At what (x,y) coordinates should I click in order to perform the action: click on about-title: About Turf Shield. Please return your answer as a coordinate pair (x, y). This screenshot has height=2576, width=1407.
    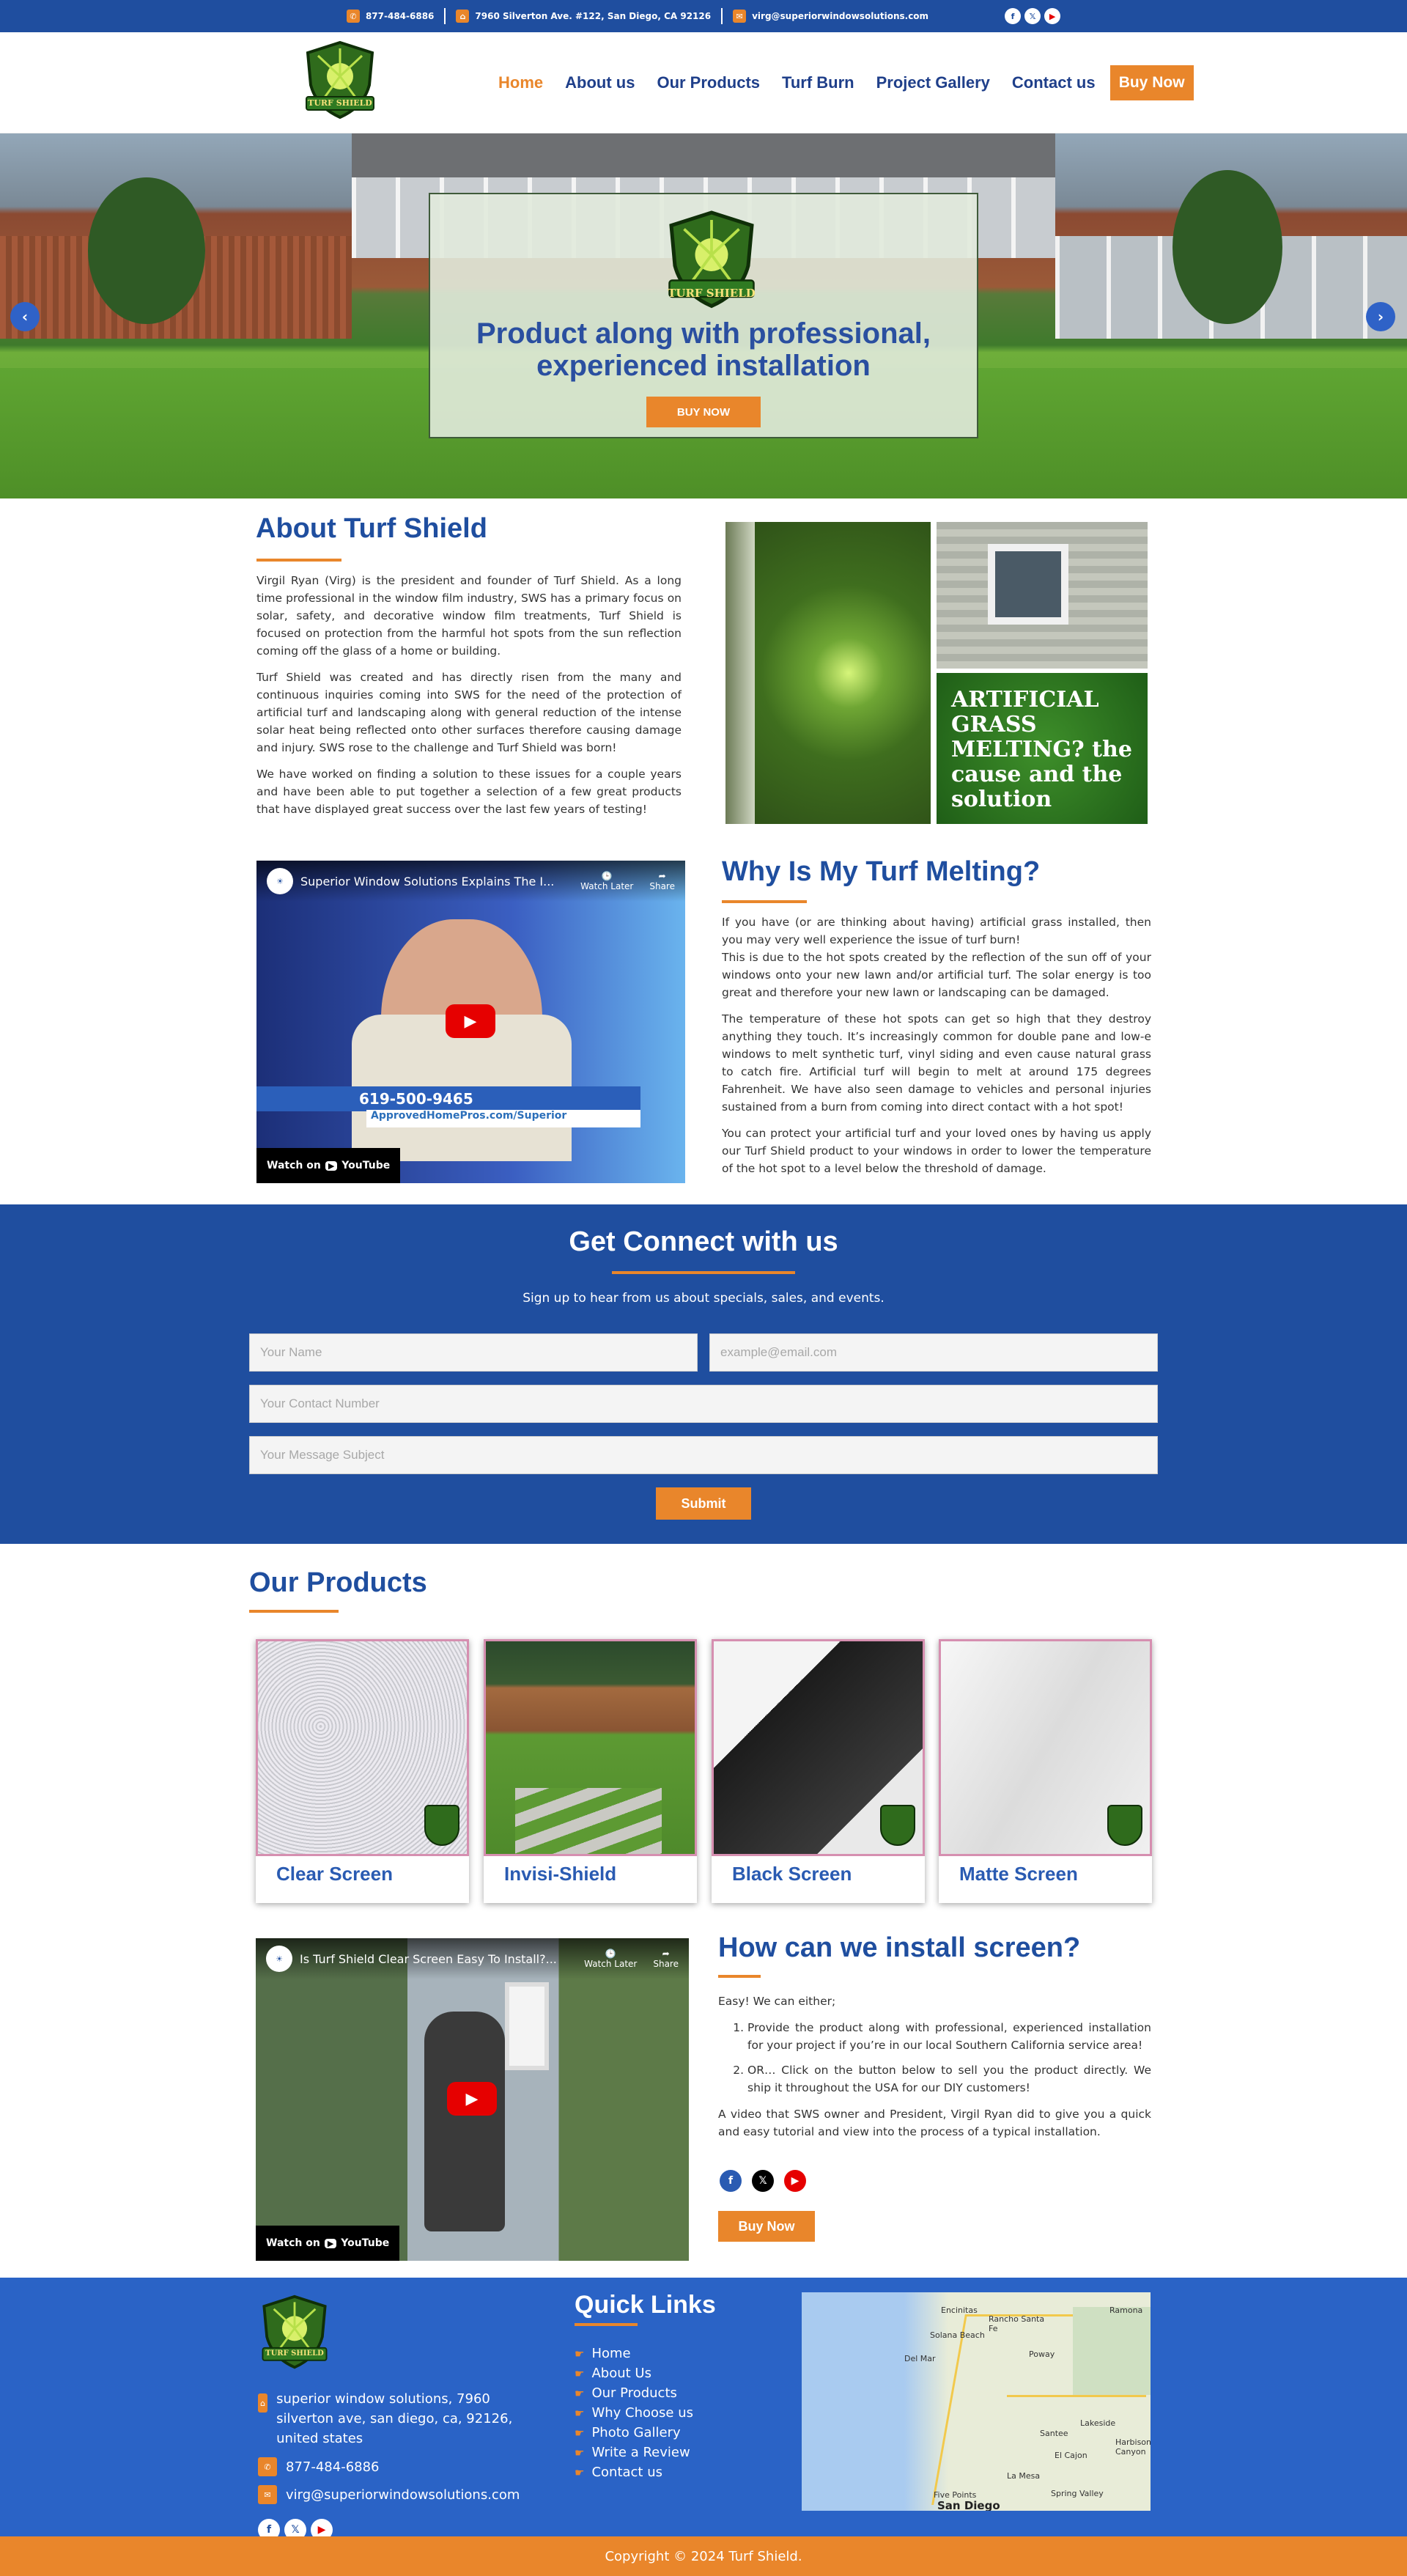
    Looking at the image, I should click on (371, 528).